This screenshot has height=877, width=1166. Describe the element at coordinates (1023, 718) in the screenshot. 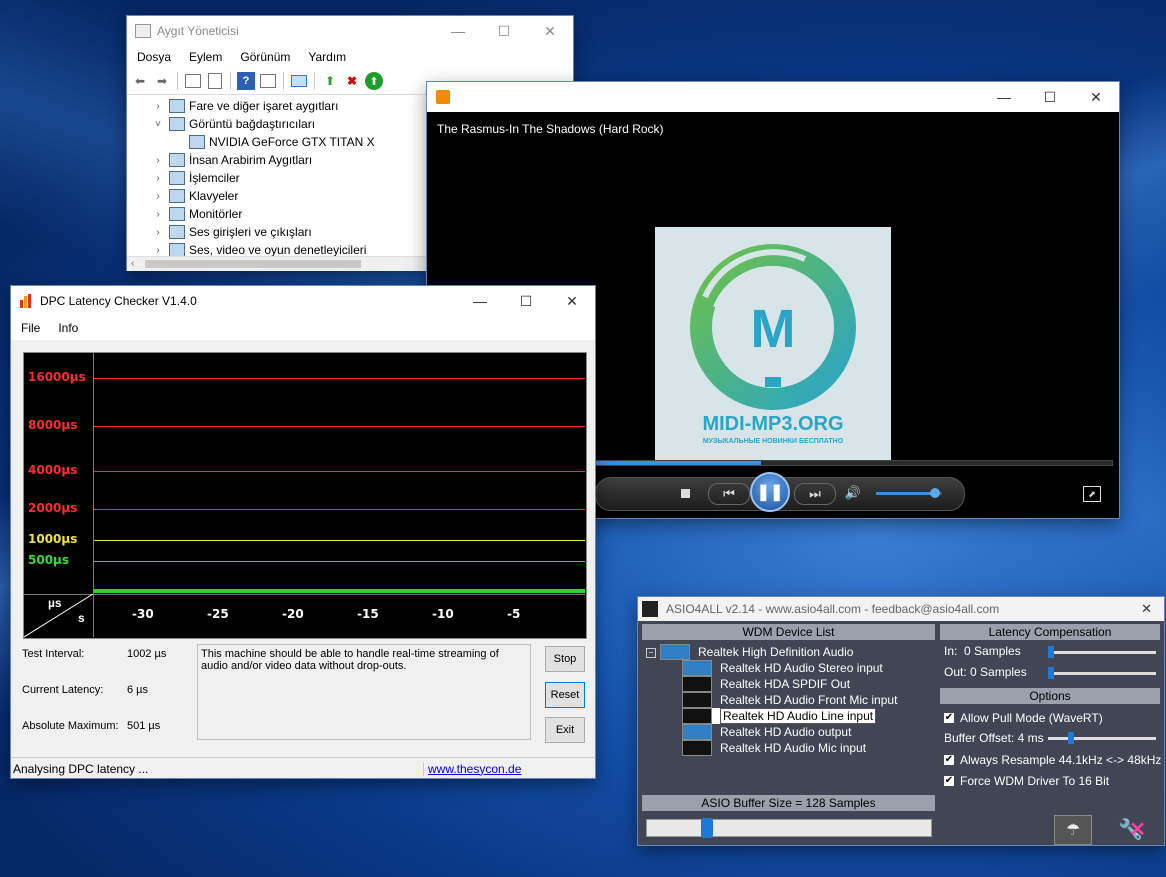

I see `allow-pull-mode-option: ✔ Allow Pull Mode (WaveRT)` at that location.